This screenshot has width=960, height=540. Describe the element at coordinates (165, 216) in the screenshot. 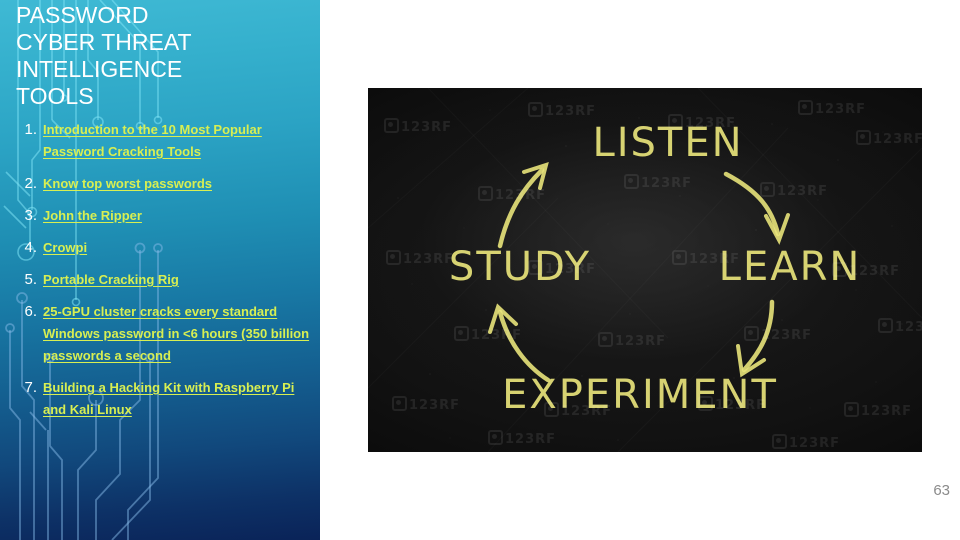

I see `list-item: 3. John the Ripper` at that location.